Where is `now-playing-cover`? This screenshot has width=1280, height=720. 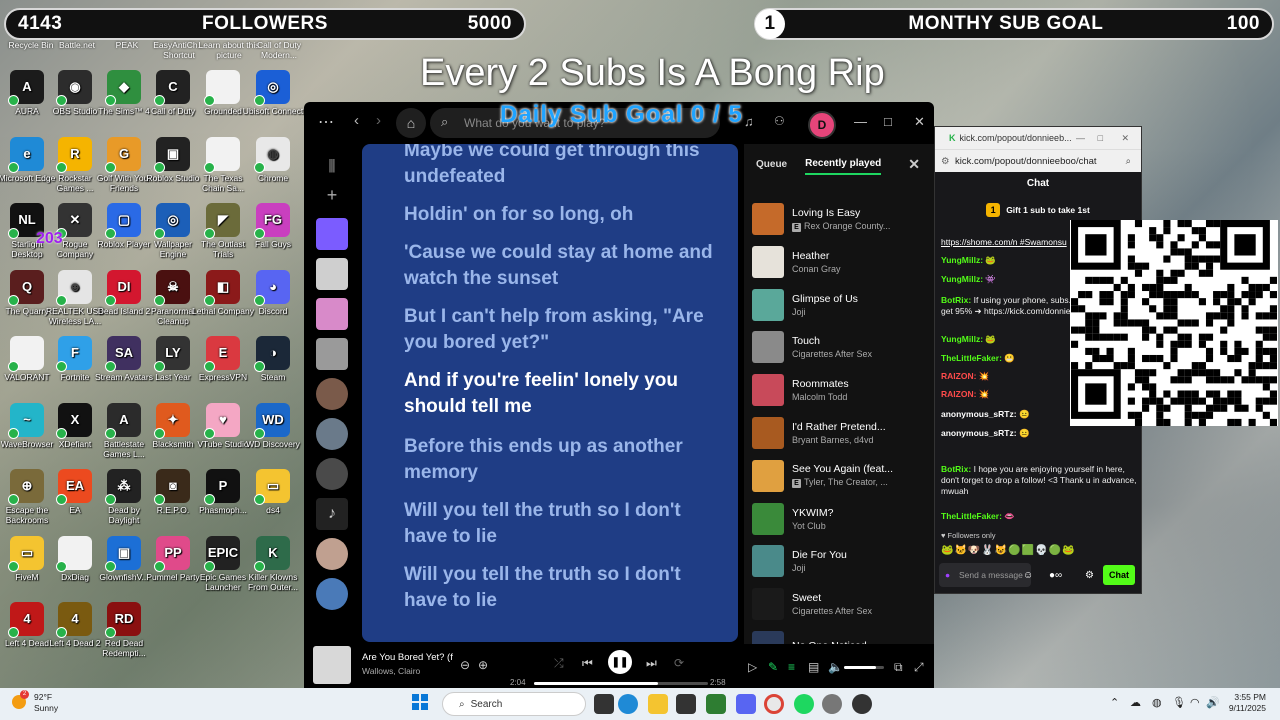
now-playing-cover is located at coordinates (332, 665).